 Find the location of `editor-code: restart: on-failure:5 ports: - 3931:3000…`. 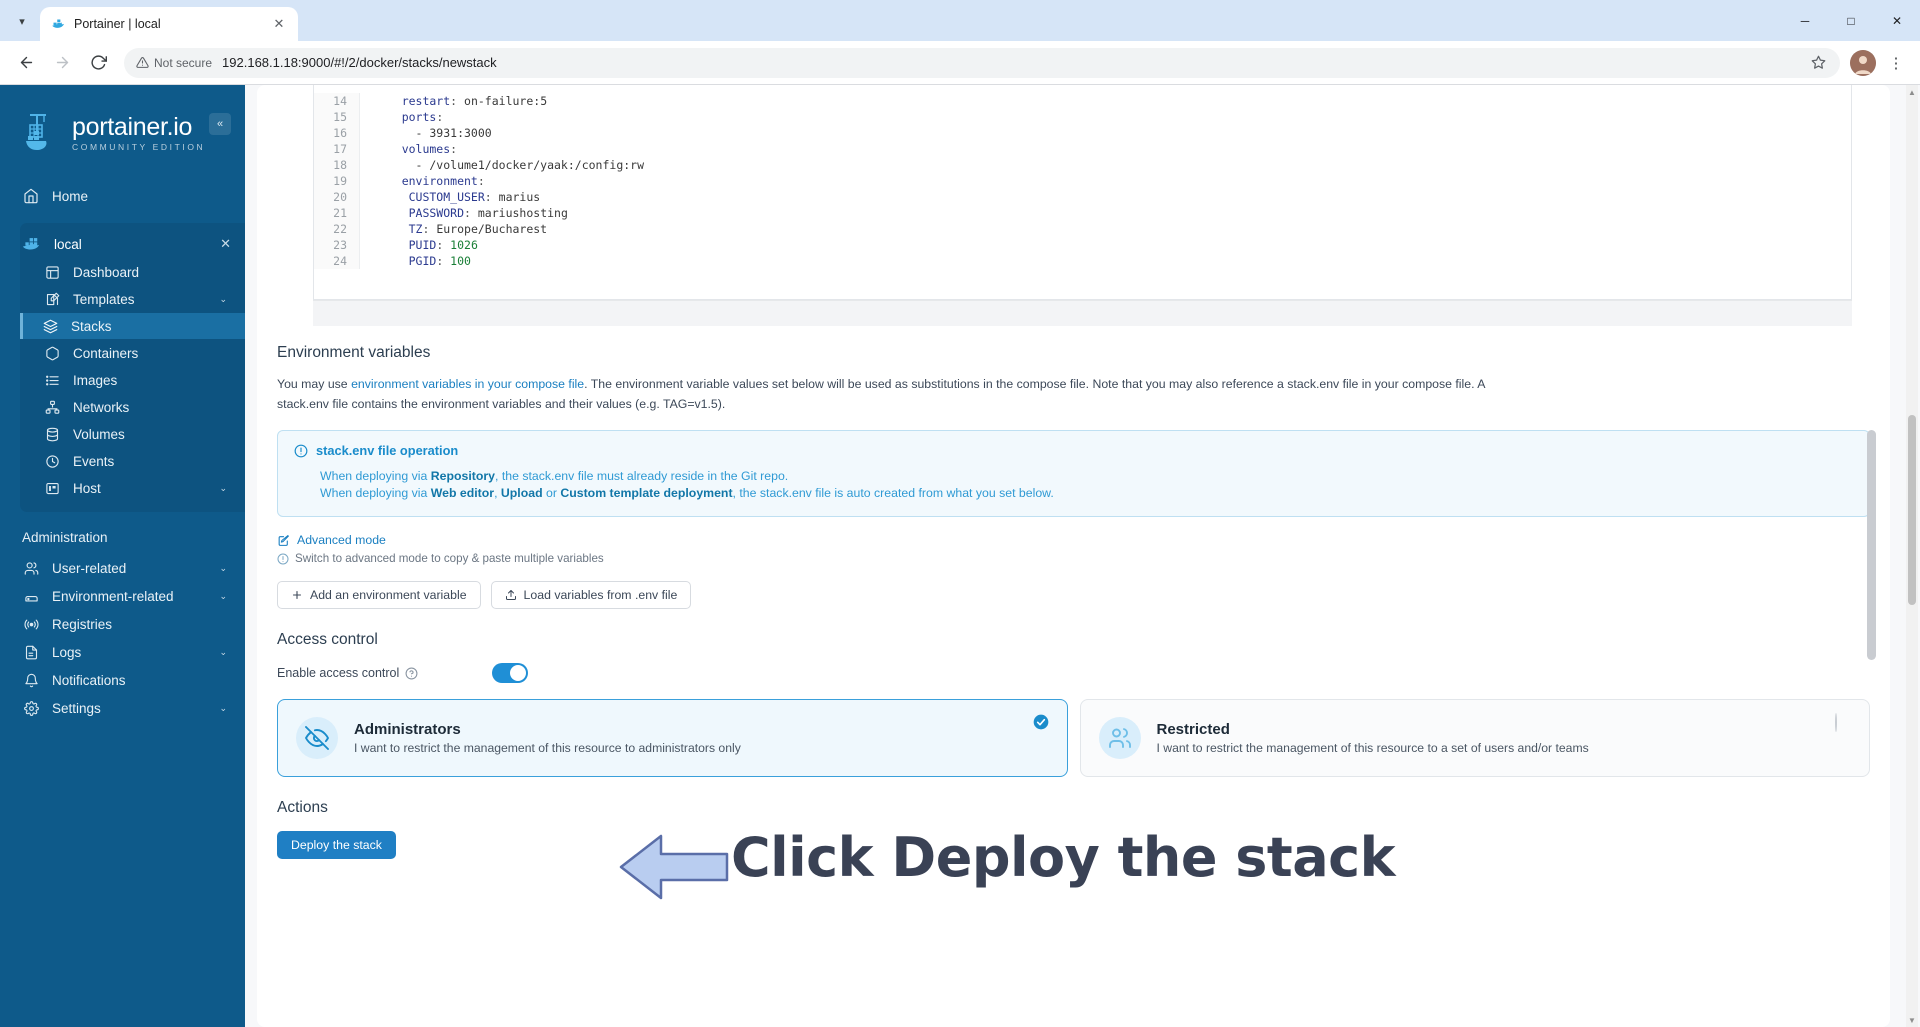

editor-code: restart: on-failure:5 ports: - 3931:3000… is located at coordinates (1105, 181).